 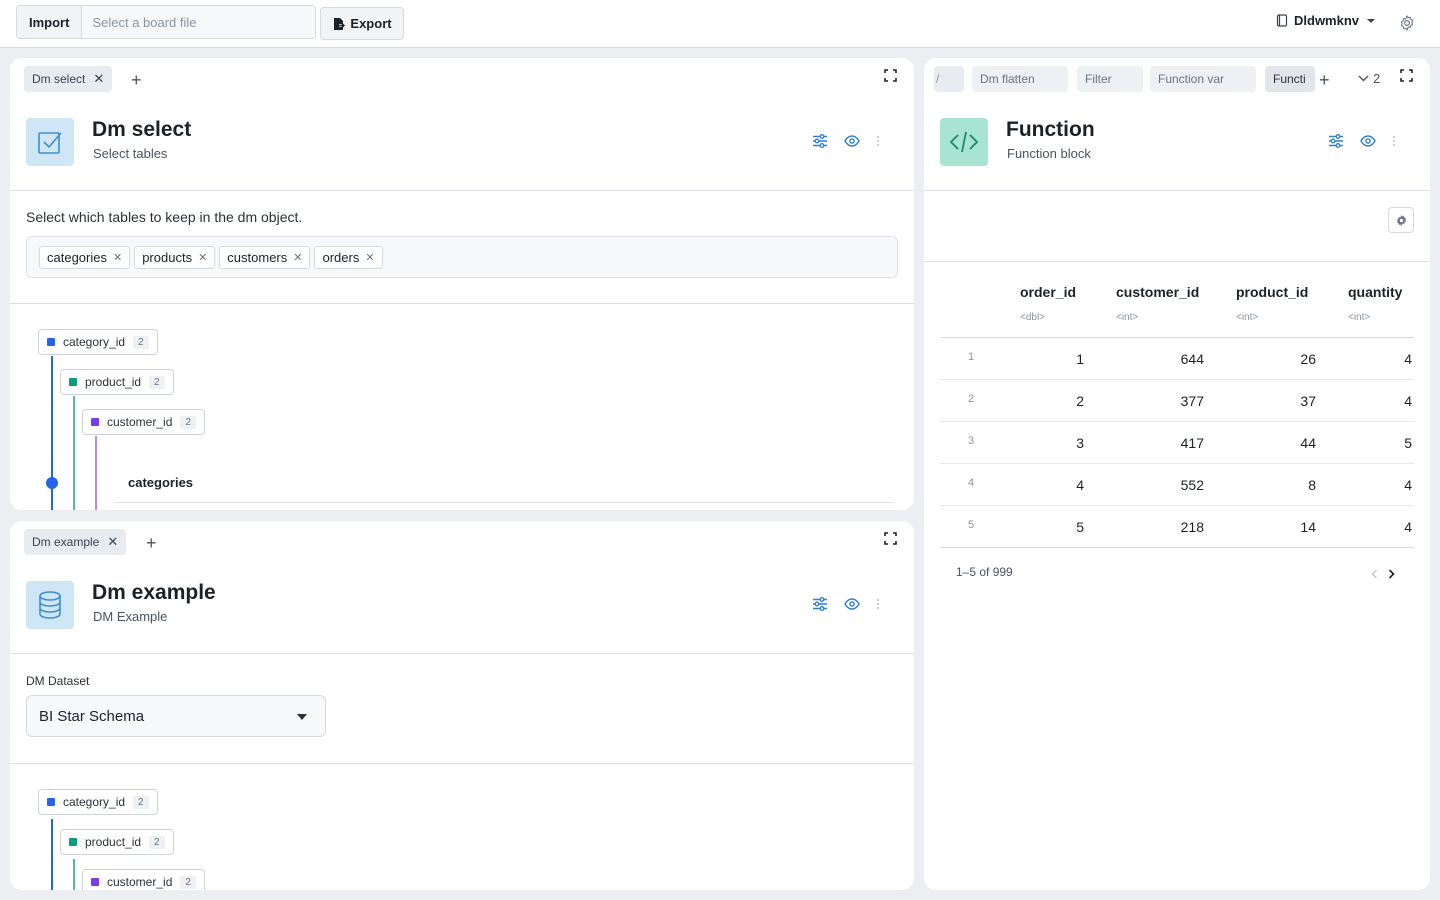 I want to click on export-button: Export, so click(x=362, y=23).